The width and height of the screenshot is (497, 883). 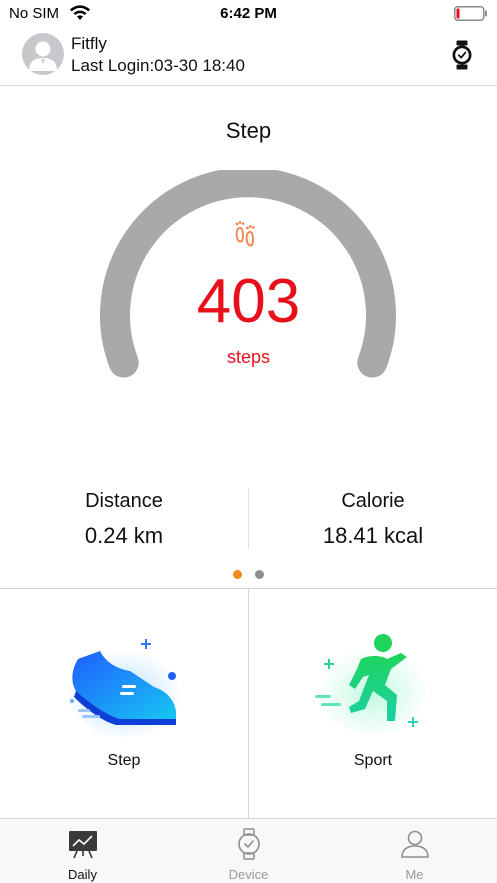 I want to click on tab-device-label: Device, so click(x=248, y=874).